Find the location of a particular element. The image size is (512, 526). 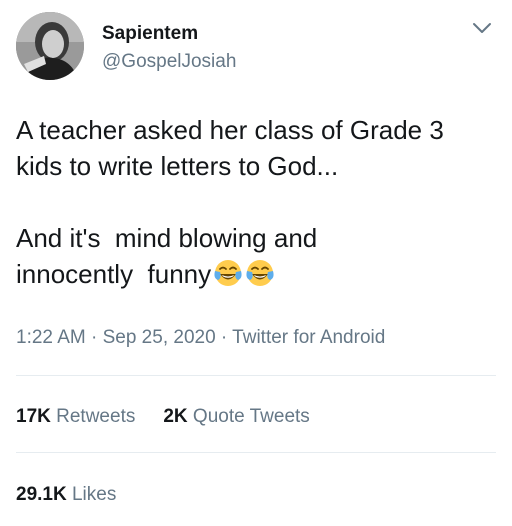

quote-tweets-label: Quote Tweets is located at coordinates (251, 416).